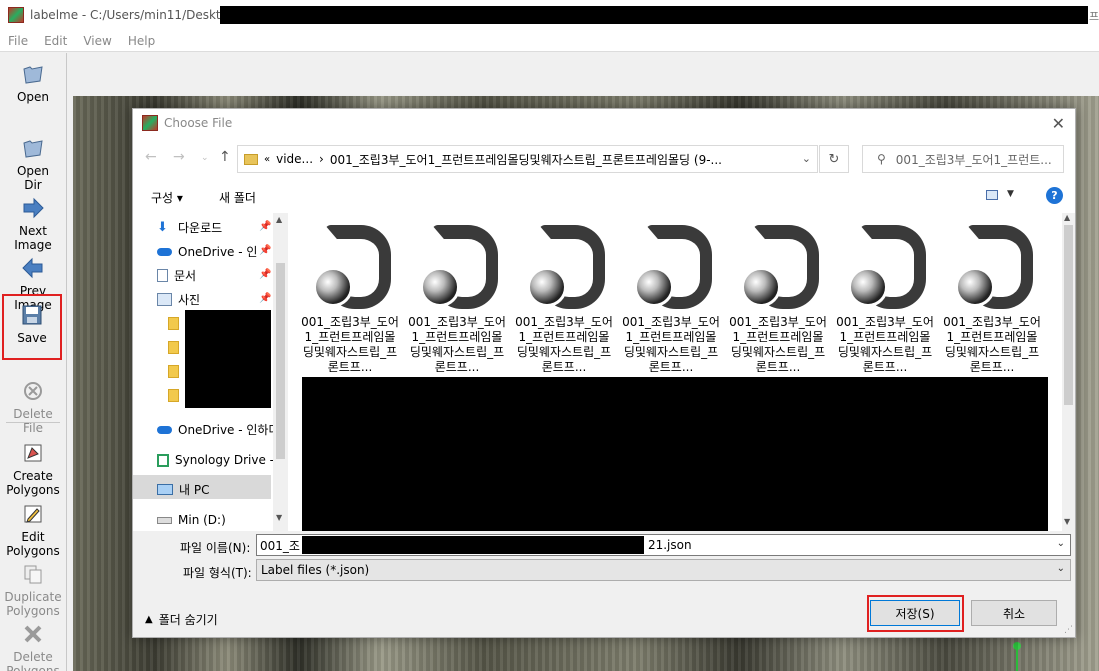 This screenshot has width=1099, height=671. What do you see at coordinates (33, 208) in the screenshot?
I see `arrow-right-icon` at bounding box center [33, 208].